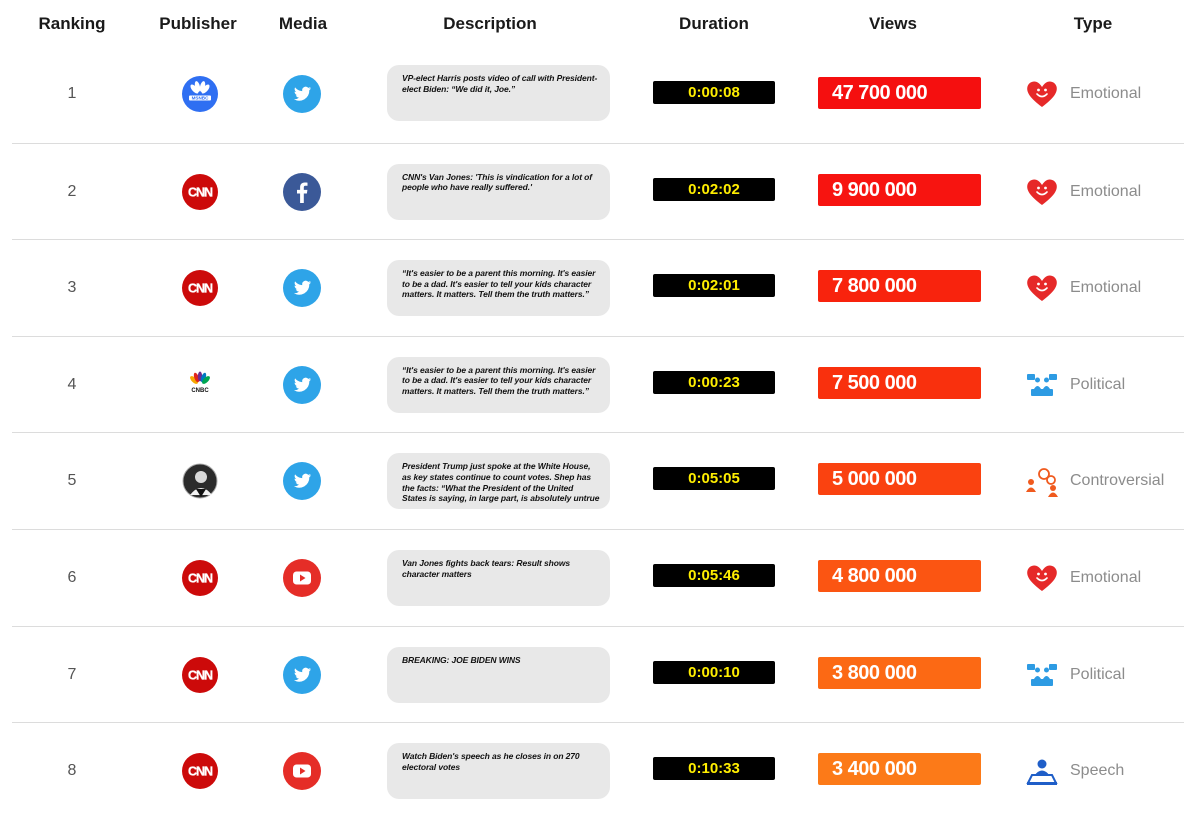 The image size is (1184, 819). I want to click on rank-number: 7, so click(72, 674).